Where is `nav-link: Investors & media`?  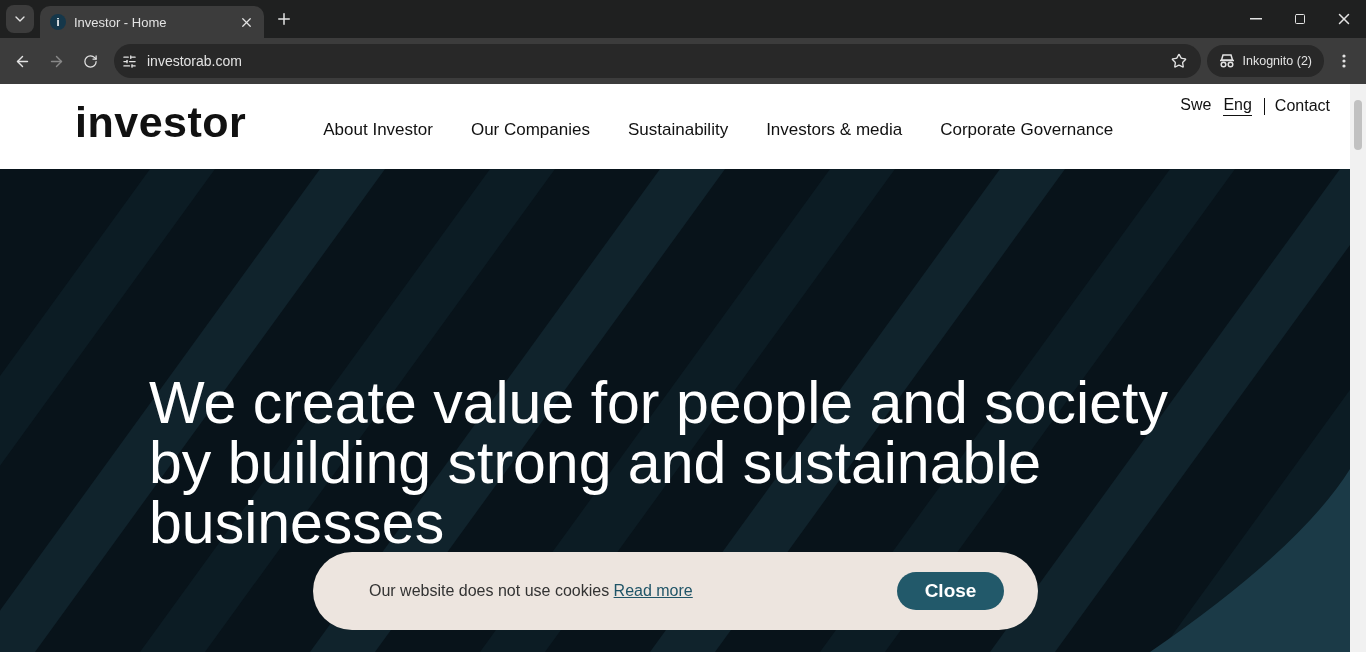
nav-link: Investors & media is located at coordinates (834, 130).